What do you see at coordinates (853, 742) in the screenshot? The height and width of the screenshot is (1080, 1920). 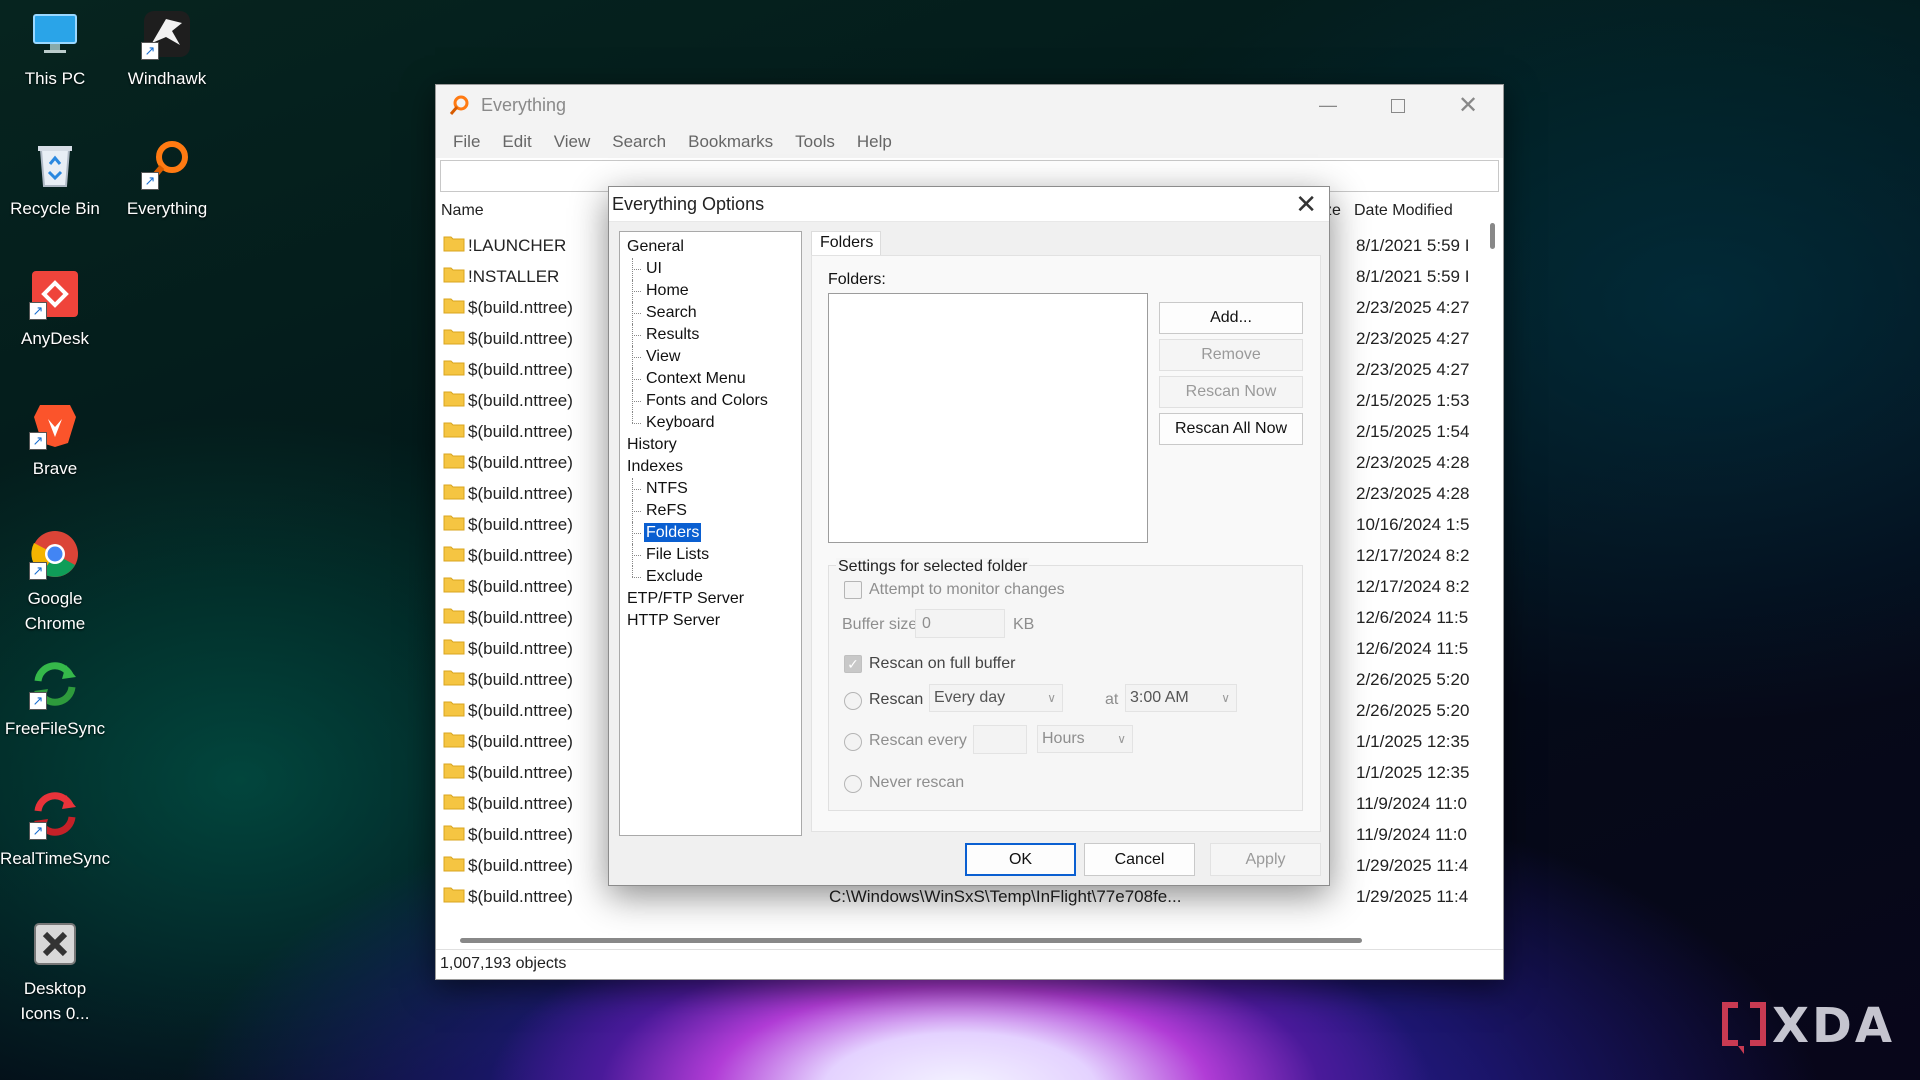 I see `rescan-every-radio` at bounding box center [853, 742].